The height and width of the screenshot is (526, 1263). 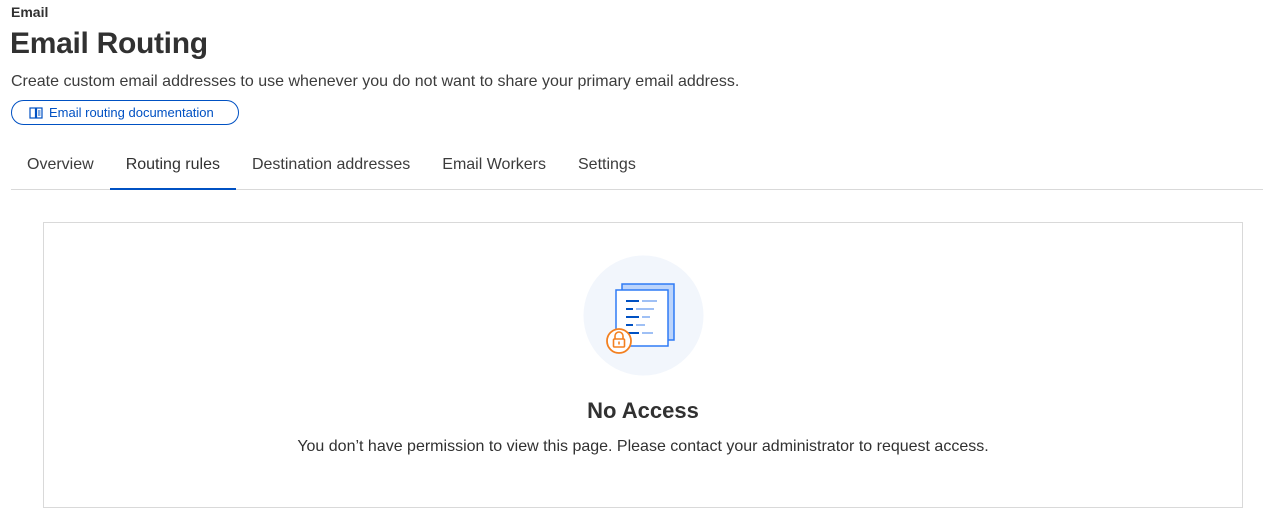 I want to click on page-title: Email Routing, so click(x=109, y=43).